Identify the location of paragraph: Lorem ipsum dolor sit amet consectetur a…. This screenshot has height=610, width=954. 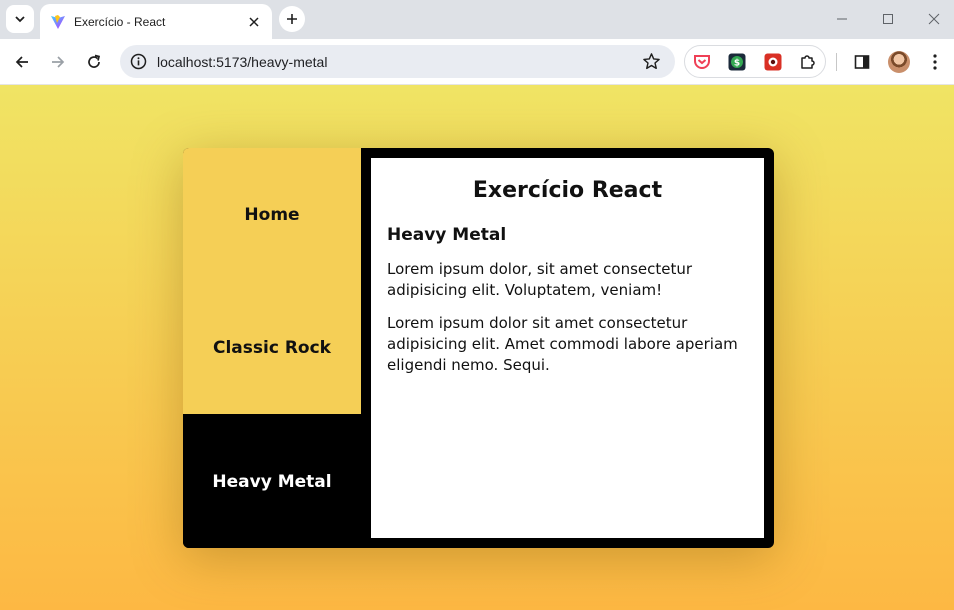
(562, 344).